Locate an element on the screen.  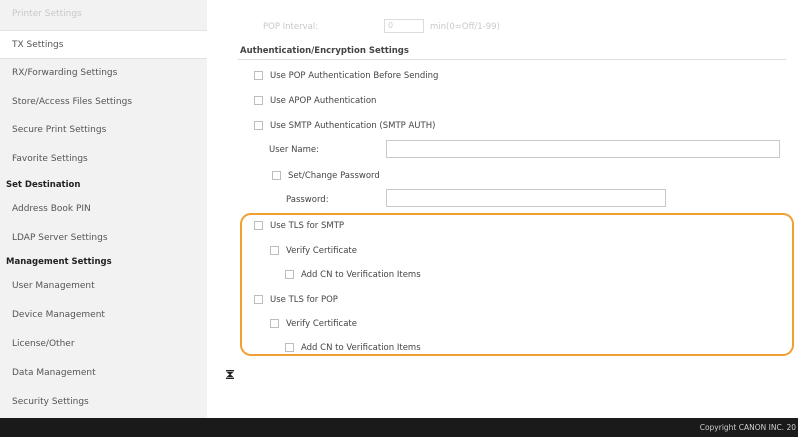
add-cn-smtp-checkbox is located at coordinates (289, 274).